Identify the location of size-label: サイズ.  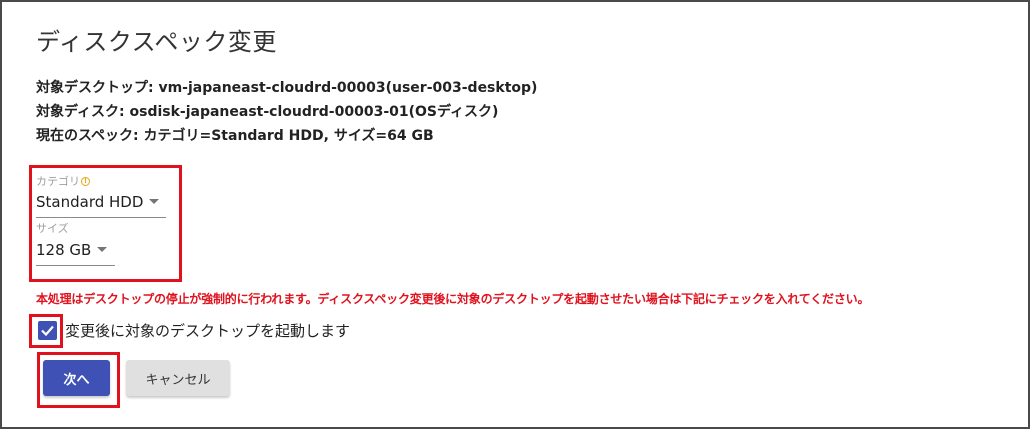
(52, 228).